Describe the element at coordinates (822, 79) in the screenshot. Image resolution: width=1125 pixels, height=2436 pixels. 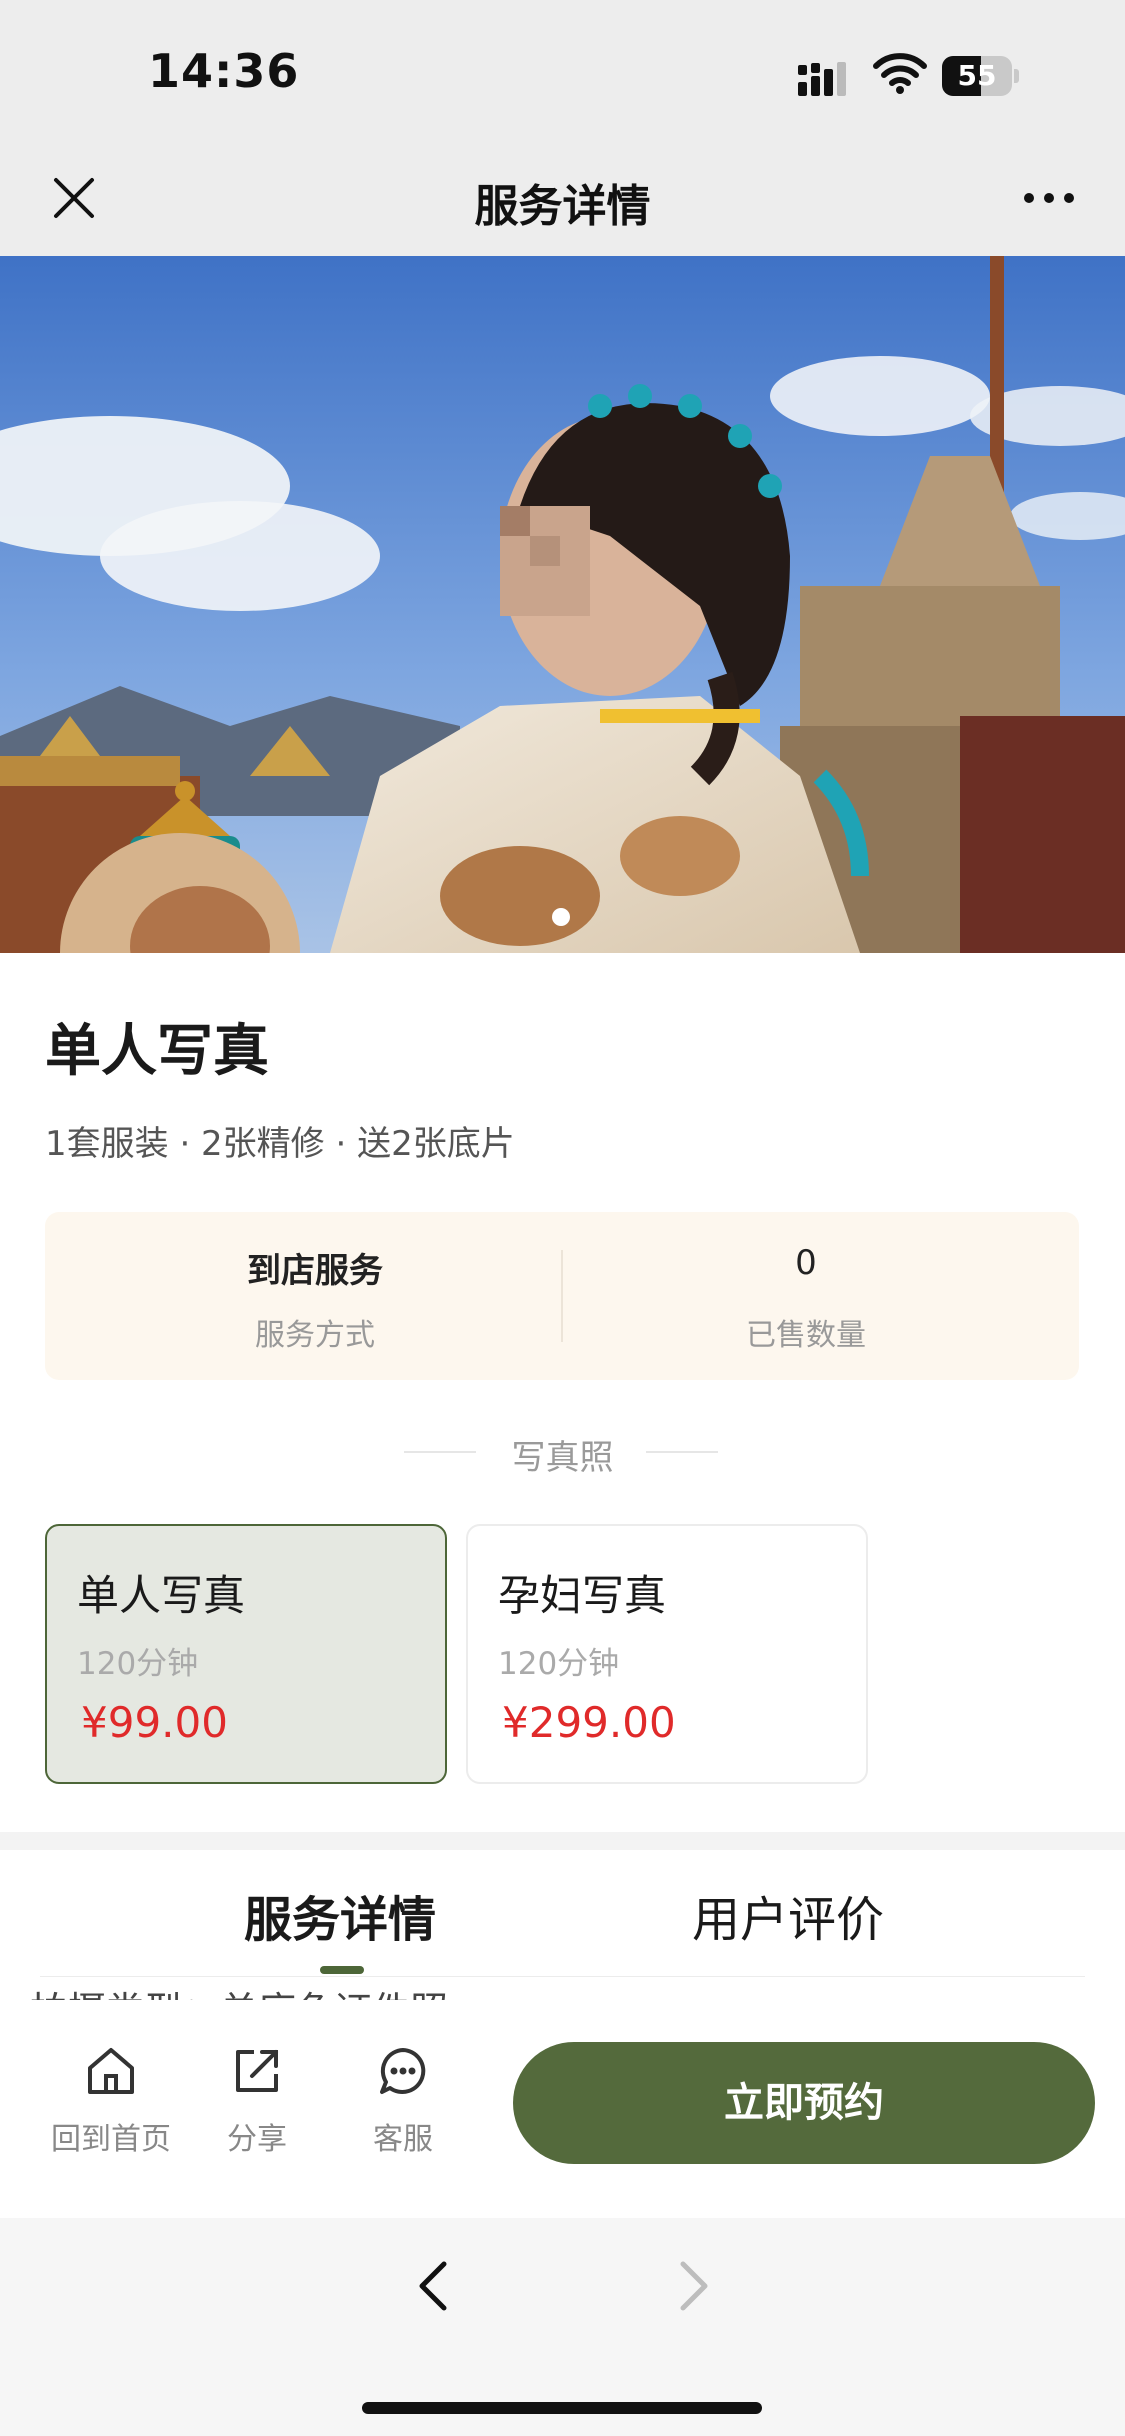
I see `cellular-signal-icon` at that location.